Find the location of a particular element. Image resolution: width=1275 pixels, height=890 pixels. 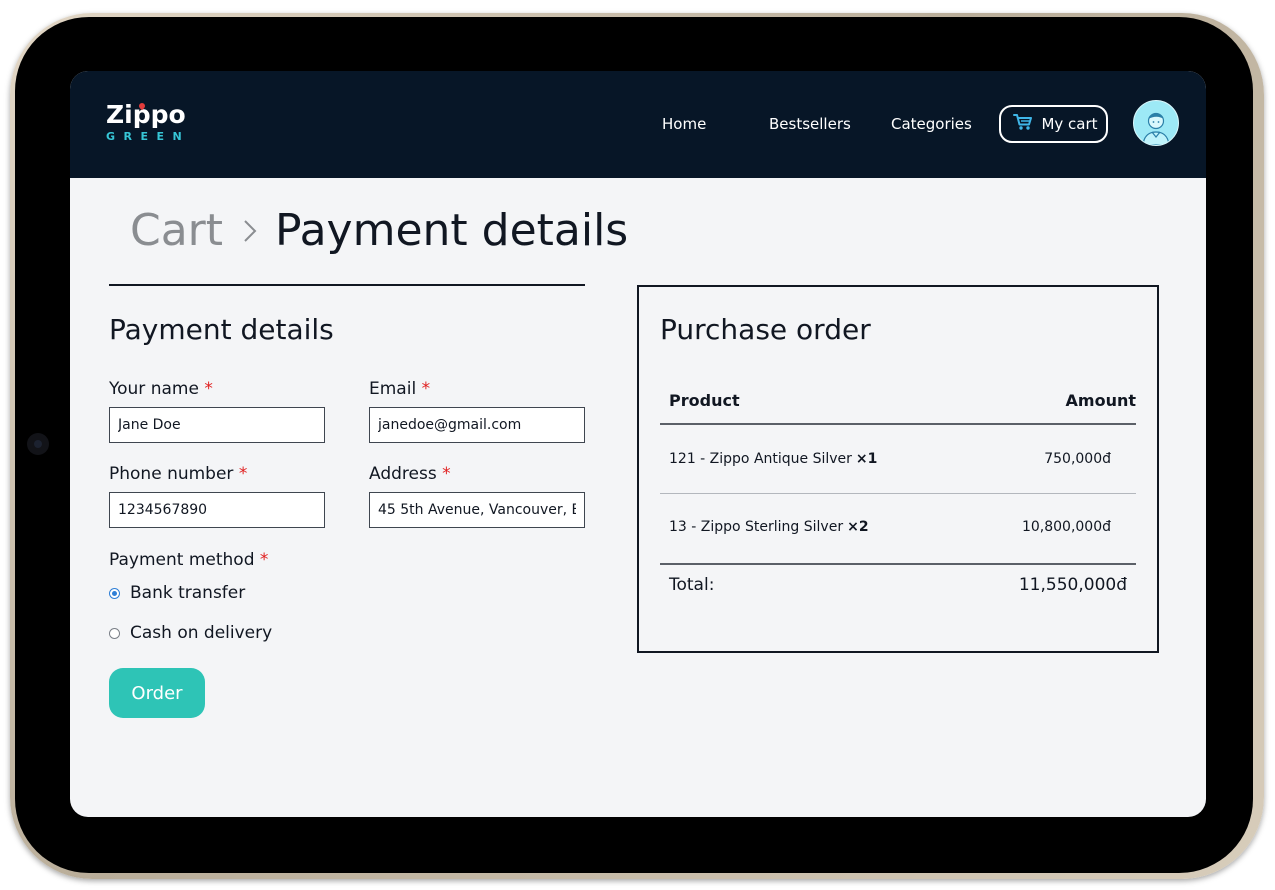

section-divider is located at coordinates (347, 285).